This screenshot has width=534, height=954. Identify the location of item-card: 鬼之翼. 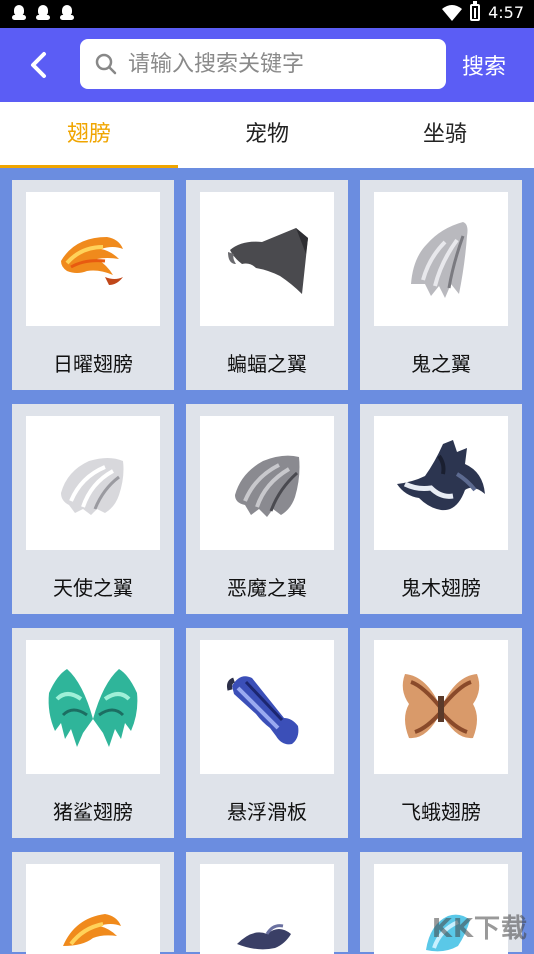
(441, 285).